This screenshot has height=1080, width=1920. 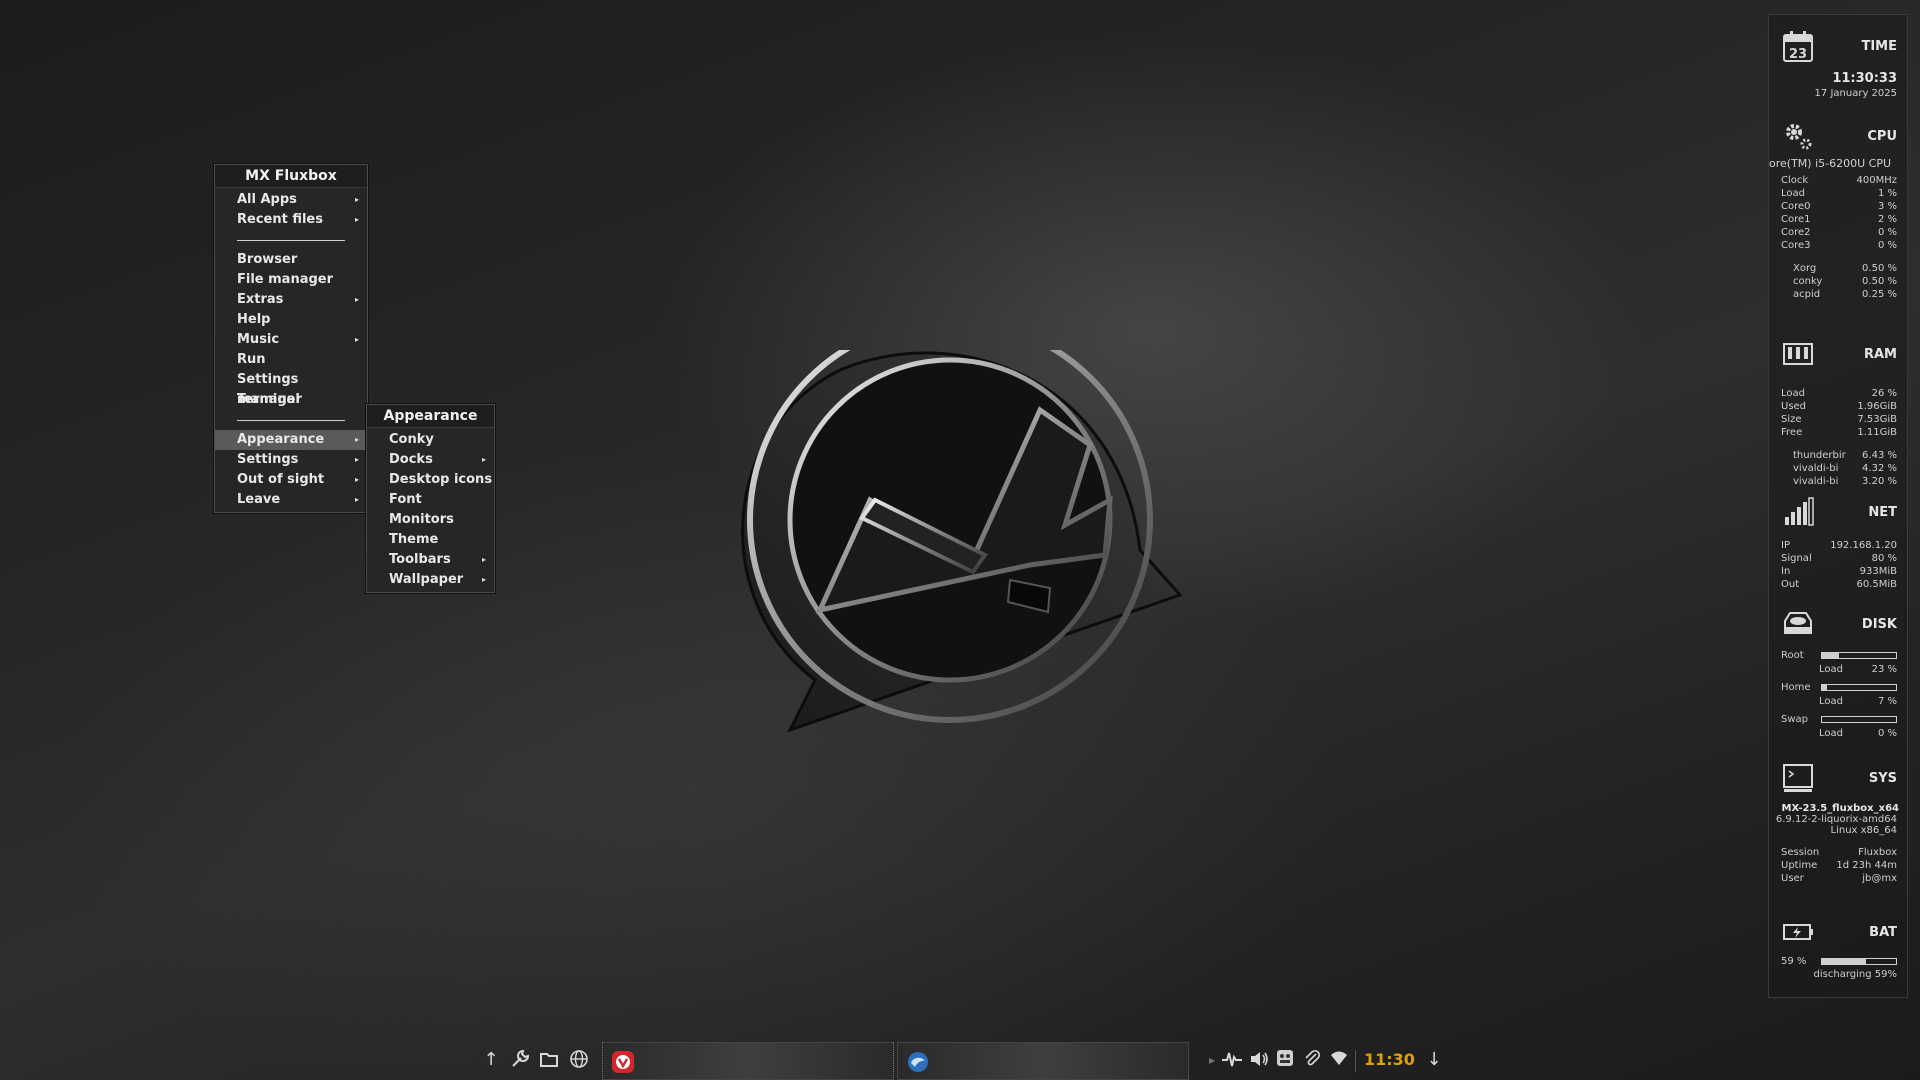 What do you see at coordinates (291, 440) in the screenshot?
I see `menu-item-appearance: Appearance ▸` at bounding box center [291, 440].